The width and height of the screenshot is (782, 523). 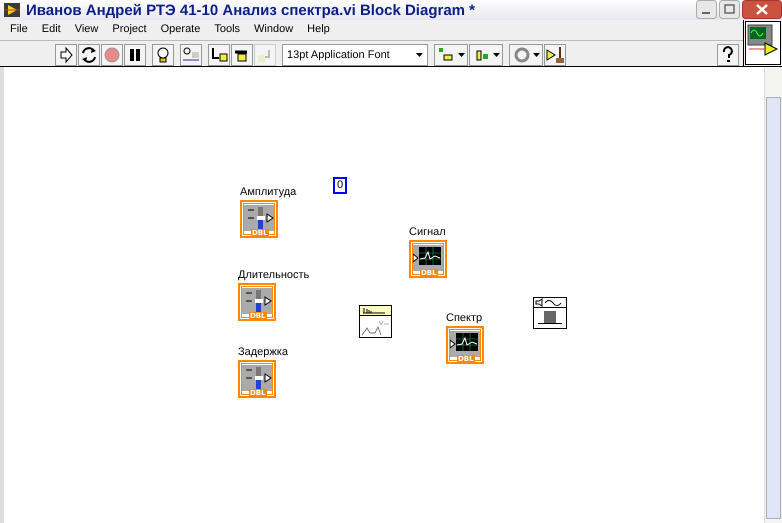 What do you see at coordinates (375, 321) in the screenshot?
I see `spectral-measurement-icon` at bounding box center [375, 321].